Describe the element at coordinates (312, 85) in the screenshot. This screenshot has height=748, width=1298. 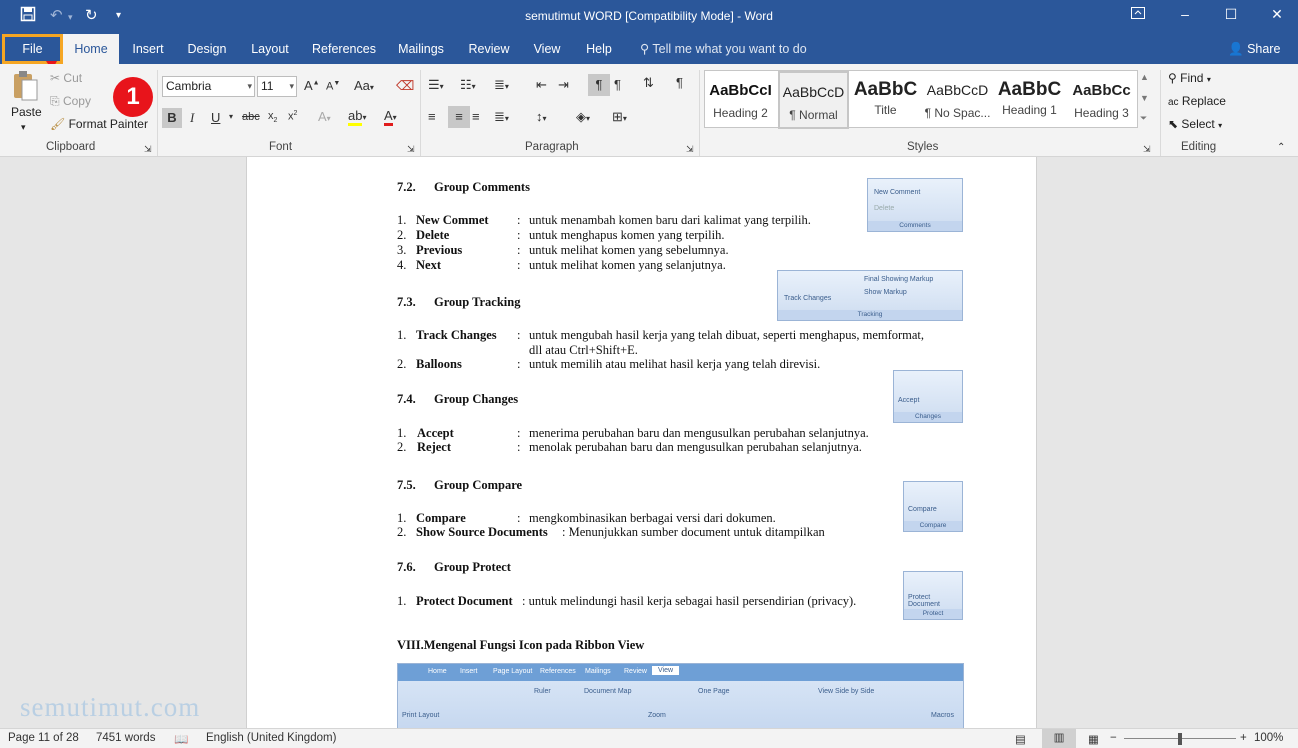
I see `grow-font-icon: A▲` at that location.